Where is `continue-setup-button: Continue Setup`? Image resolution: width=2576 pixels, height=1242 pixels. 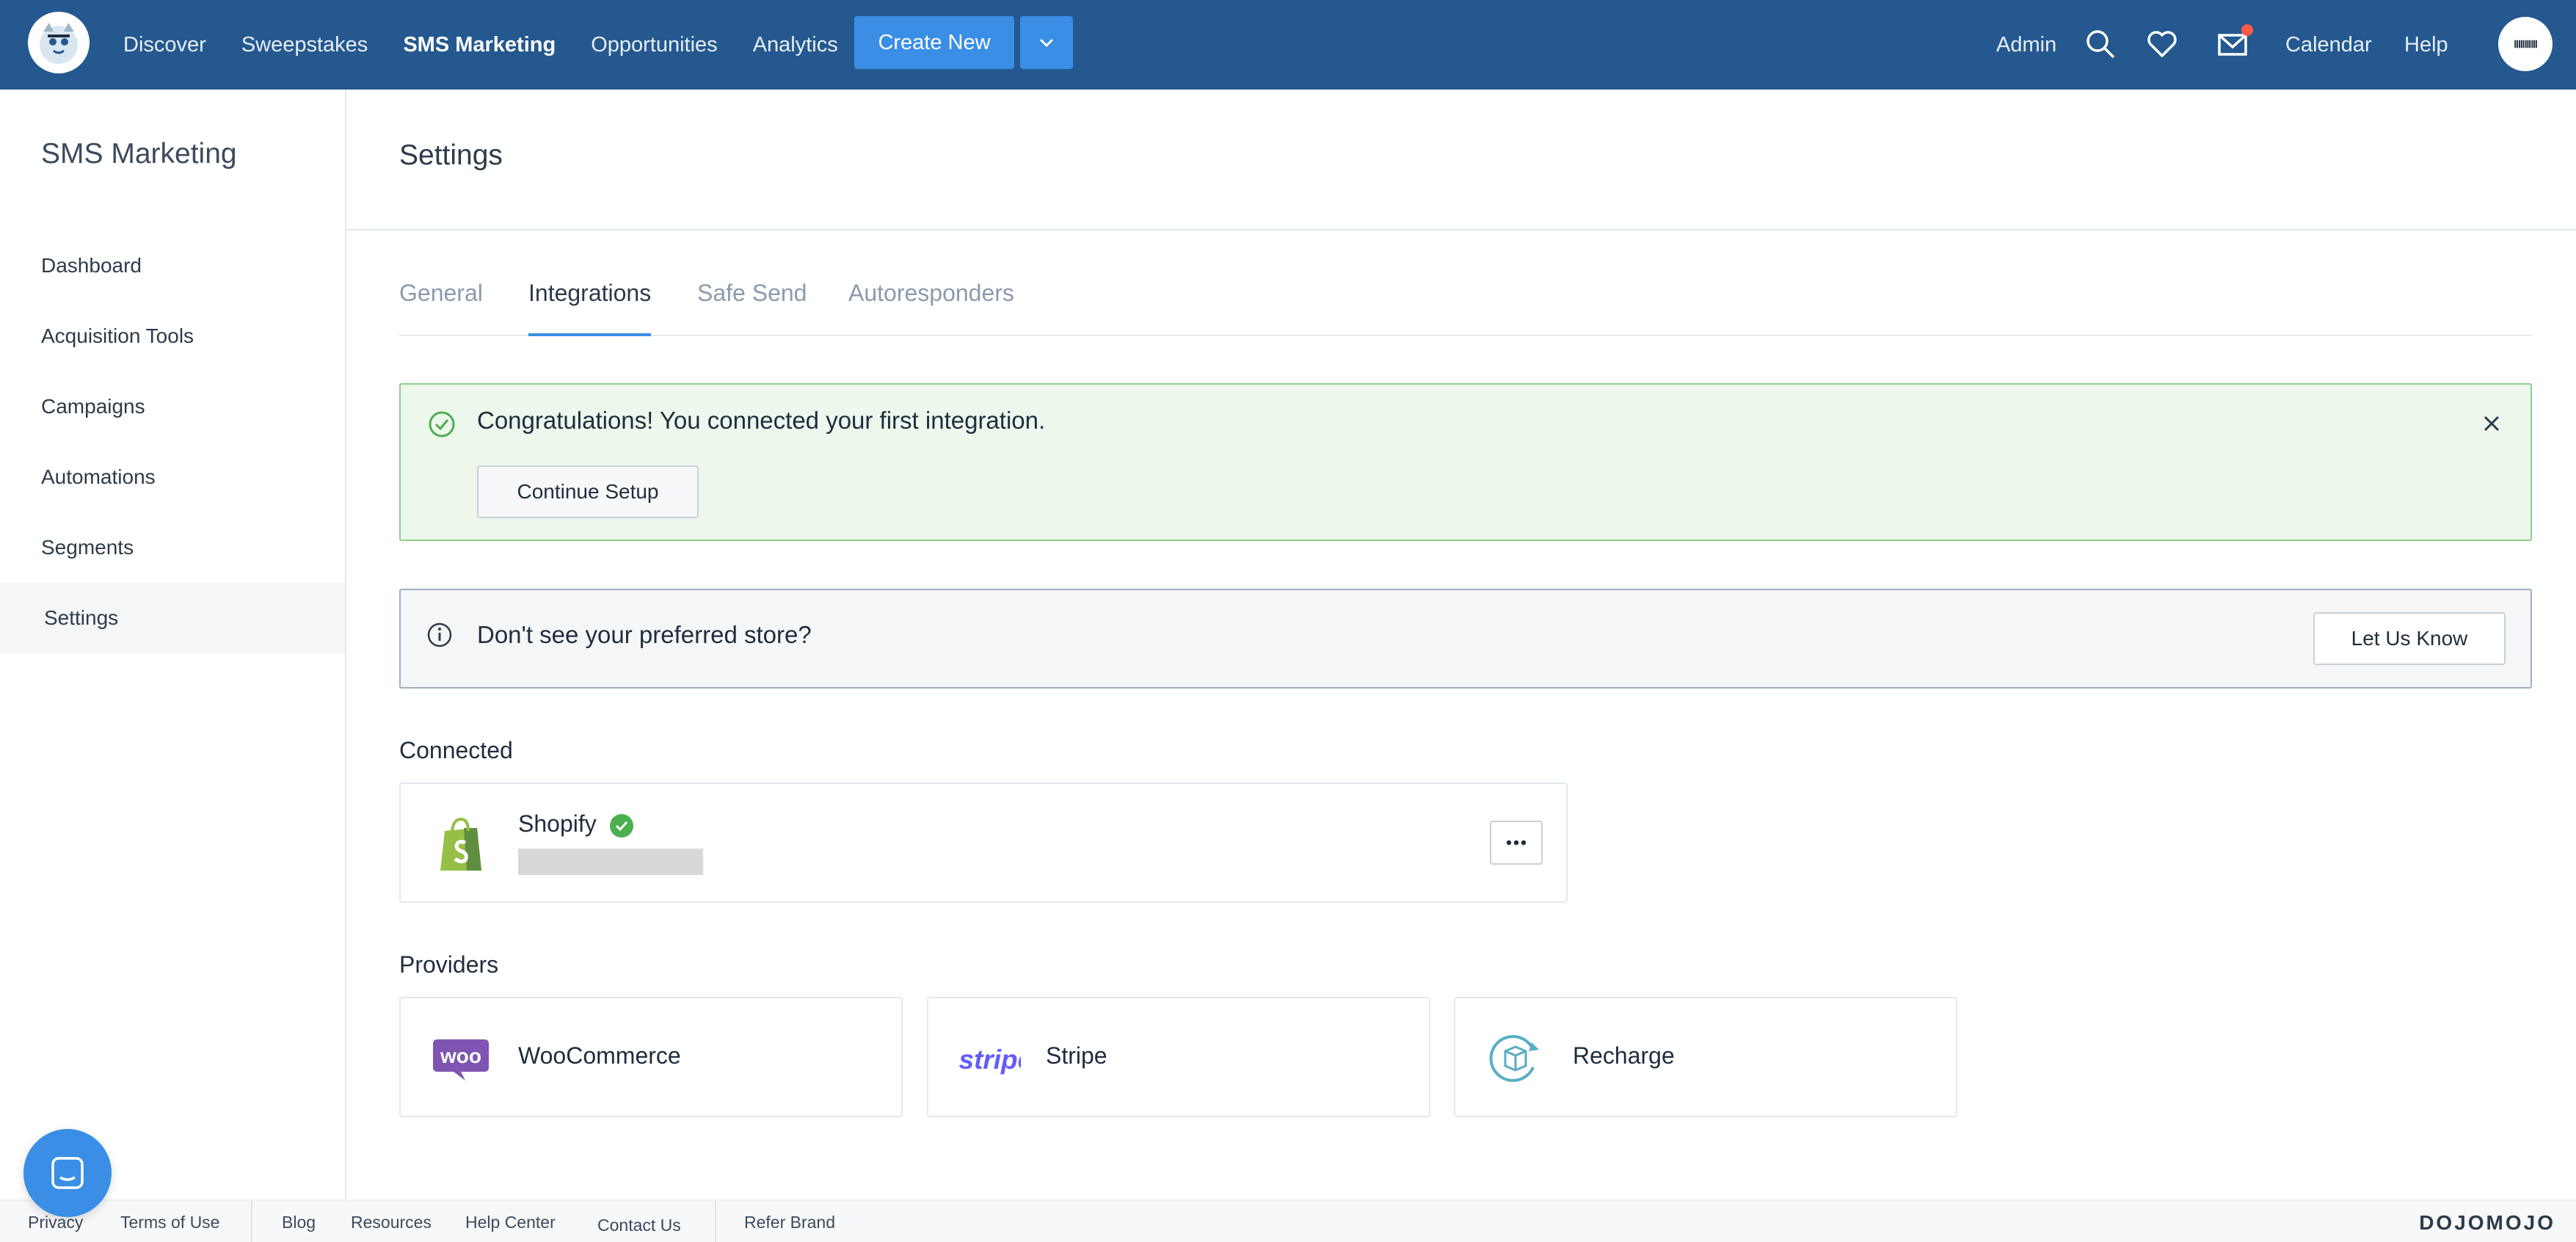
continue-setup-button: Continue Setup is located at coordinates (588, 492).